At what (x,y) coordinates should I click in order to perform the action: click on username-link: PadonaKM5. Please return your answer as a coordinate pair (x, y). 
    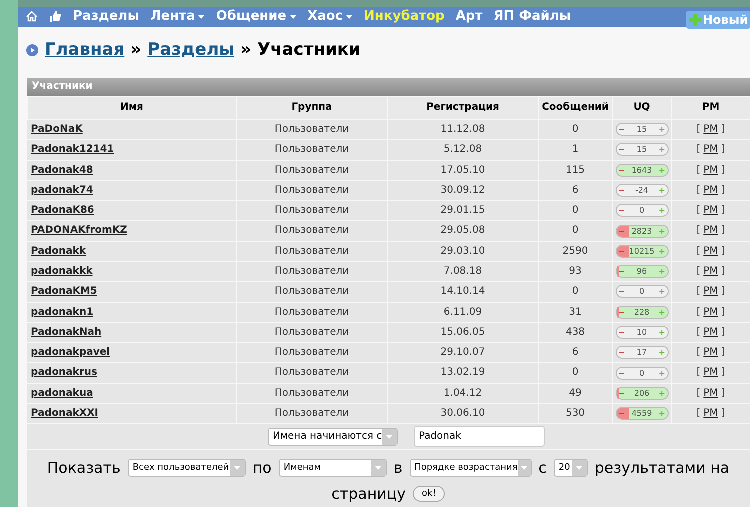
    Looking at the image, I should click on (64, 292).